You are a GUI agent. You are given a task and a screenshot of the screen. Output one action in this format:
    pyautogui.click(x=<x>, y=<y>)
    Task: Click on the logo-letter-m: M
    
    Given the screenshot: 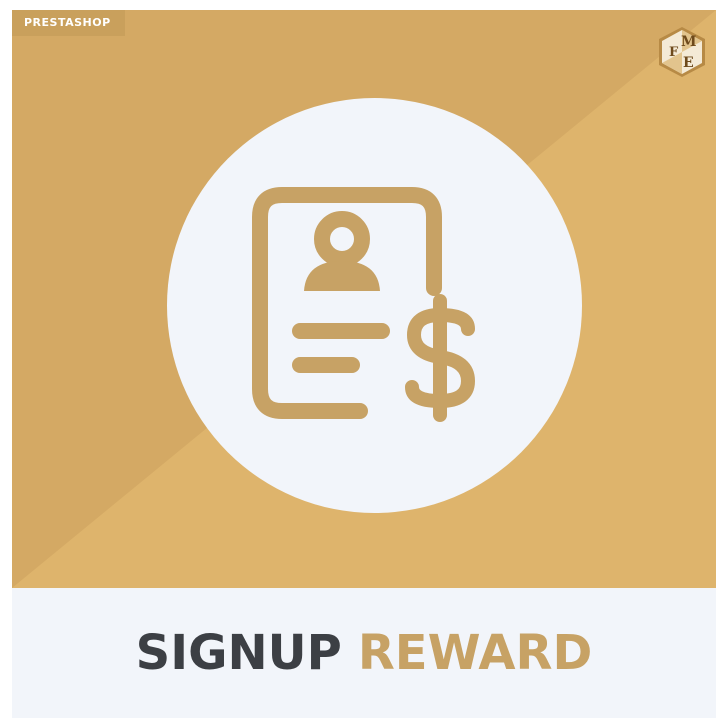 What is the action you would take?
    pyautogui.click(x=689, y=42)
    